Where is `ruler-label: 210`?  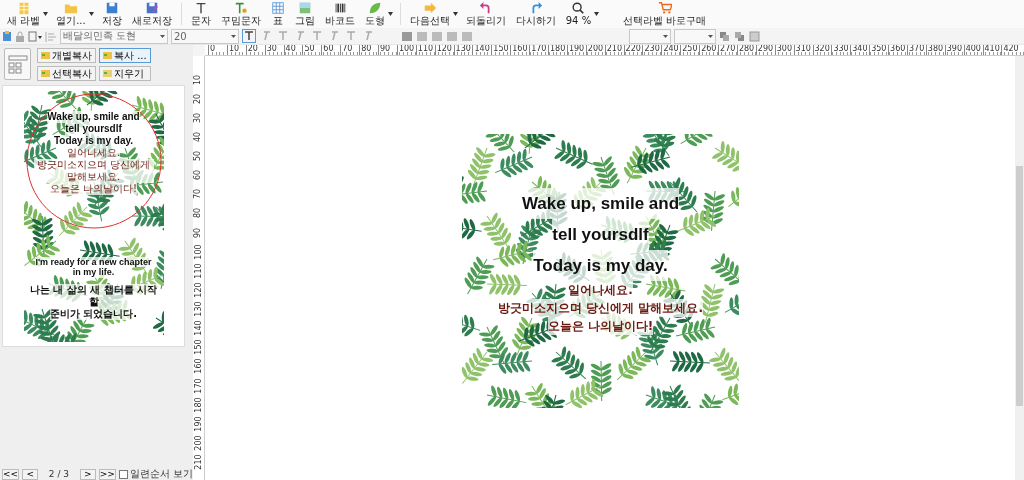
ruler-label: 210 is located at coordinates (614, 50).